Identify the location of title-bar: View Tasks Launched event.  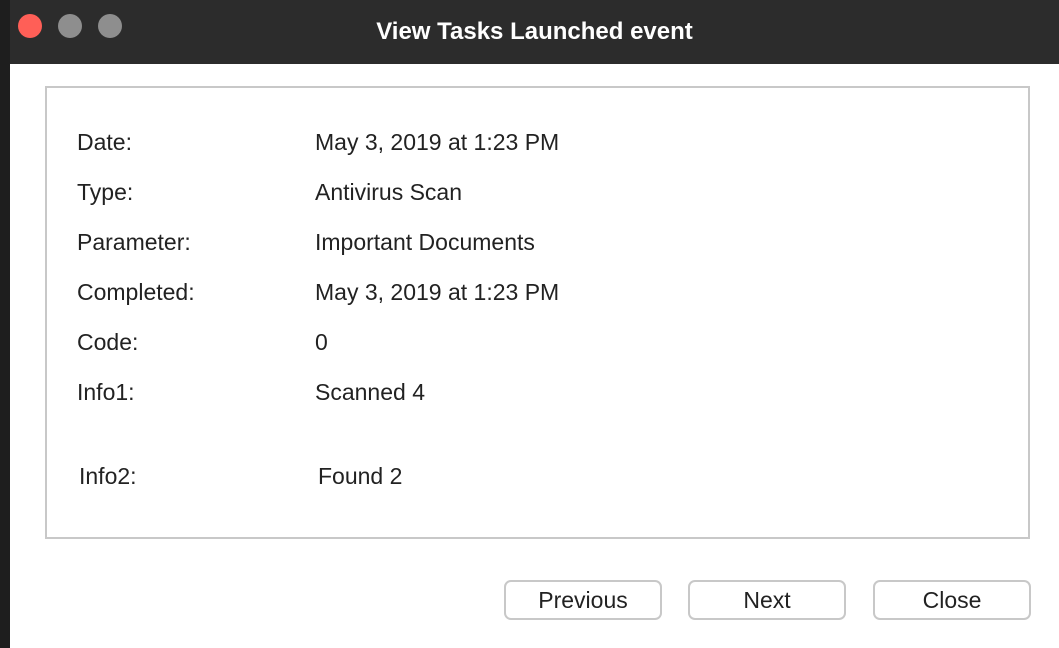
(534, 32).